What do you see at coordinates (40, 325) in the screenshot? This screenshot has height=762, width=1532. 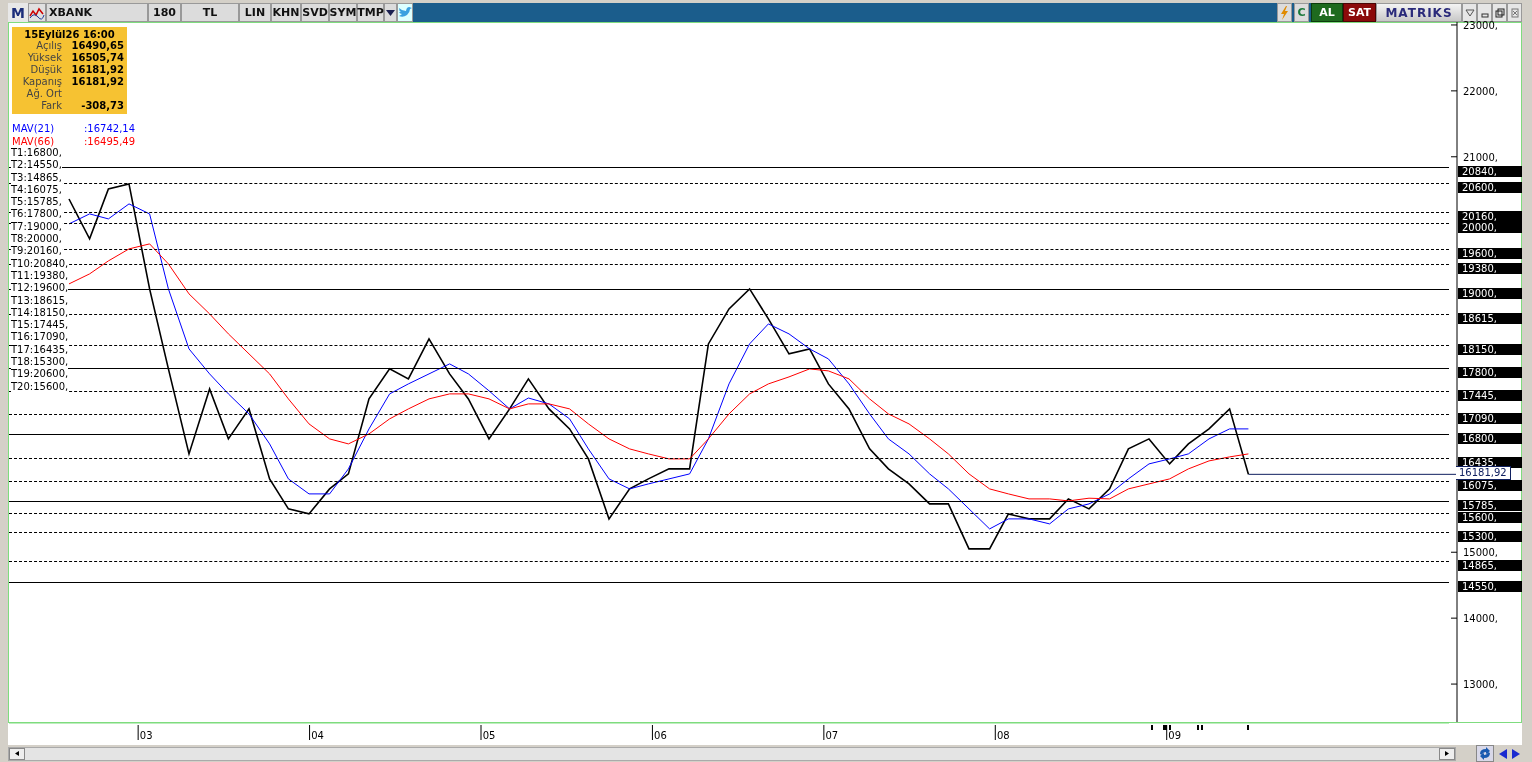 I see `level-legend: T15:17445,` at bounding box center [40, 325].